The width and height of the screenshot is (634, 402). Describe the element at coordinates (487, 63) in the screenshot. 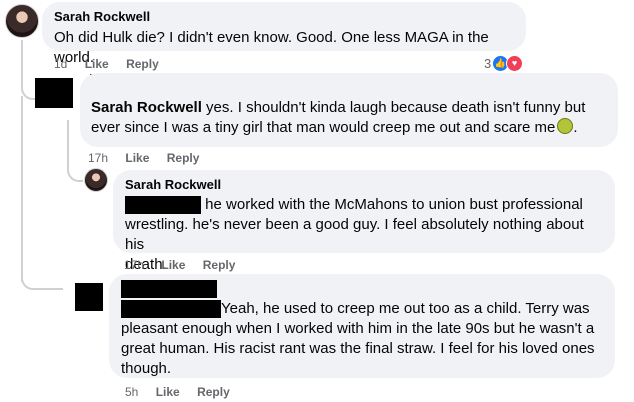

I see `reaction-count: 3` at that location.